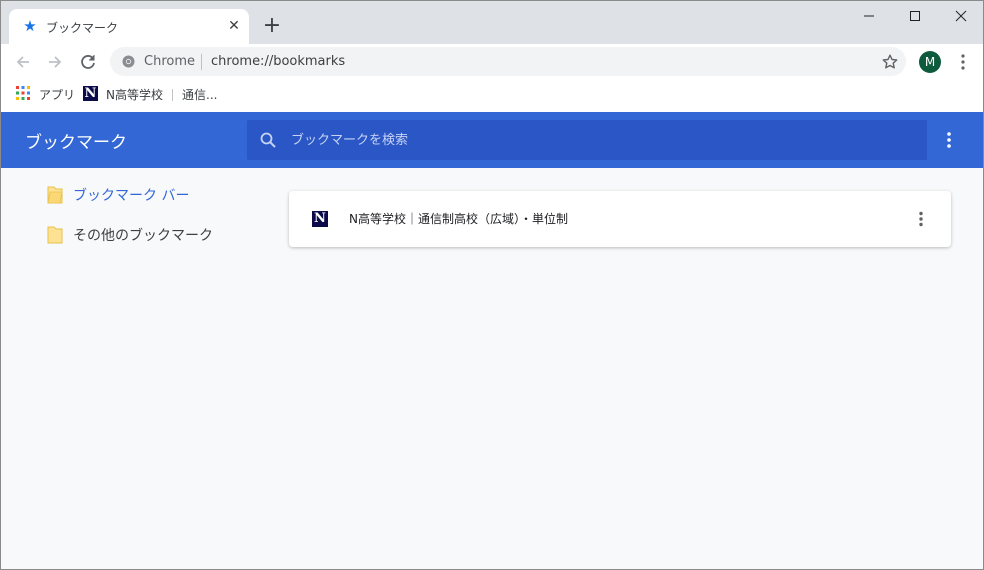  I want to click on open-folder-icon, so click(55, 195).